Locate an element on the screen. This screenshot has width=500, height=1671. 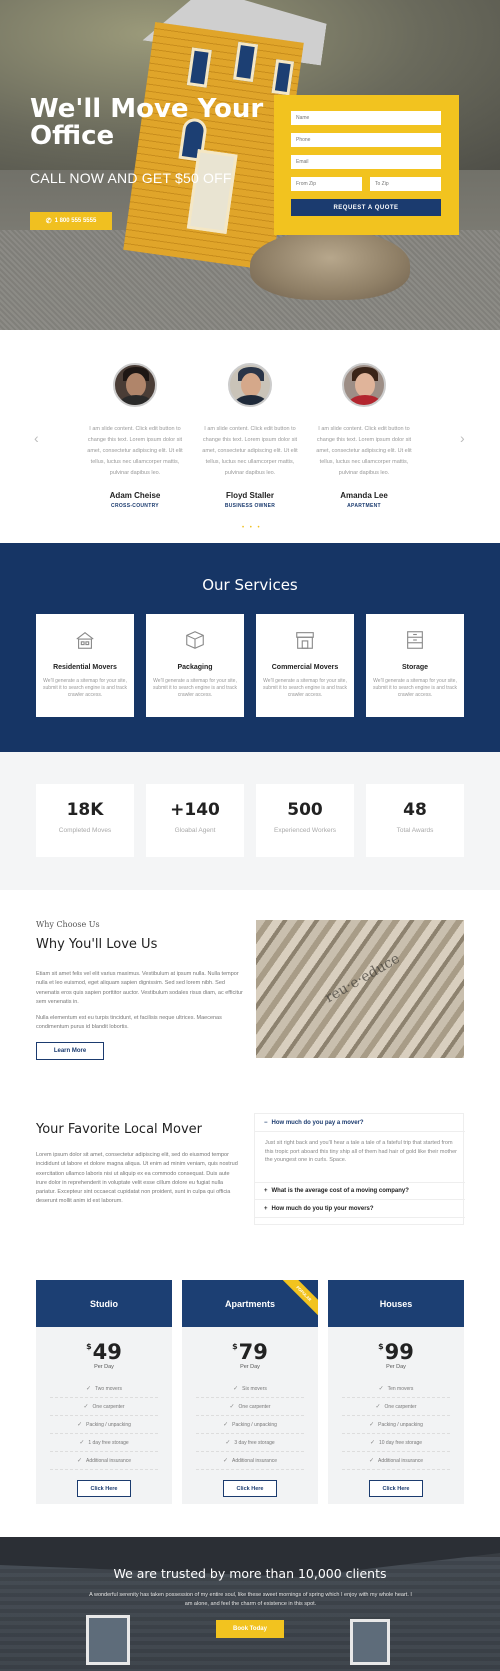
faq-item-open: − How much do you pay a mover? is located at coordinates (360, 1123).